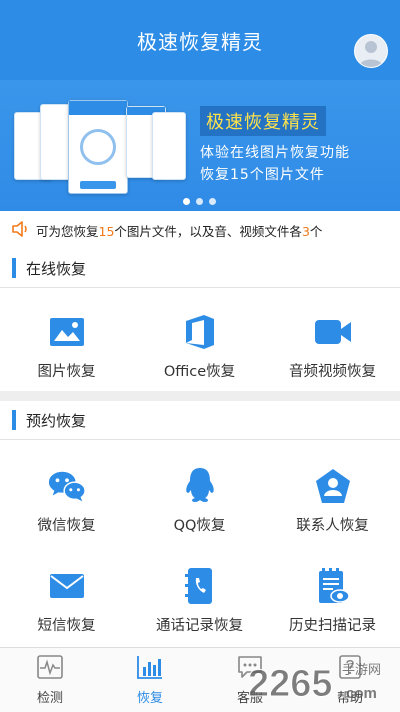 This screenshot has width=400, height=712. Describe the element at coordinates (66, 626) in the screenshot. I see `item-label: 短信恢复` at that location.